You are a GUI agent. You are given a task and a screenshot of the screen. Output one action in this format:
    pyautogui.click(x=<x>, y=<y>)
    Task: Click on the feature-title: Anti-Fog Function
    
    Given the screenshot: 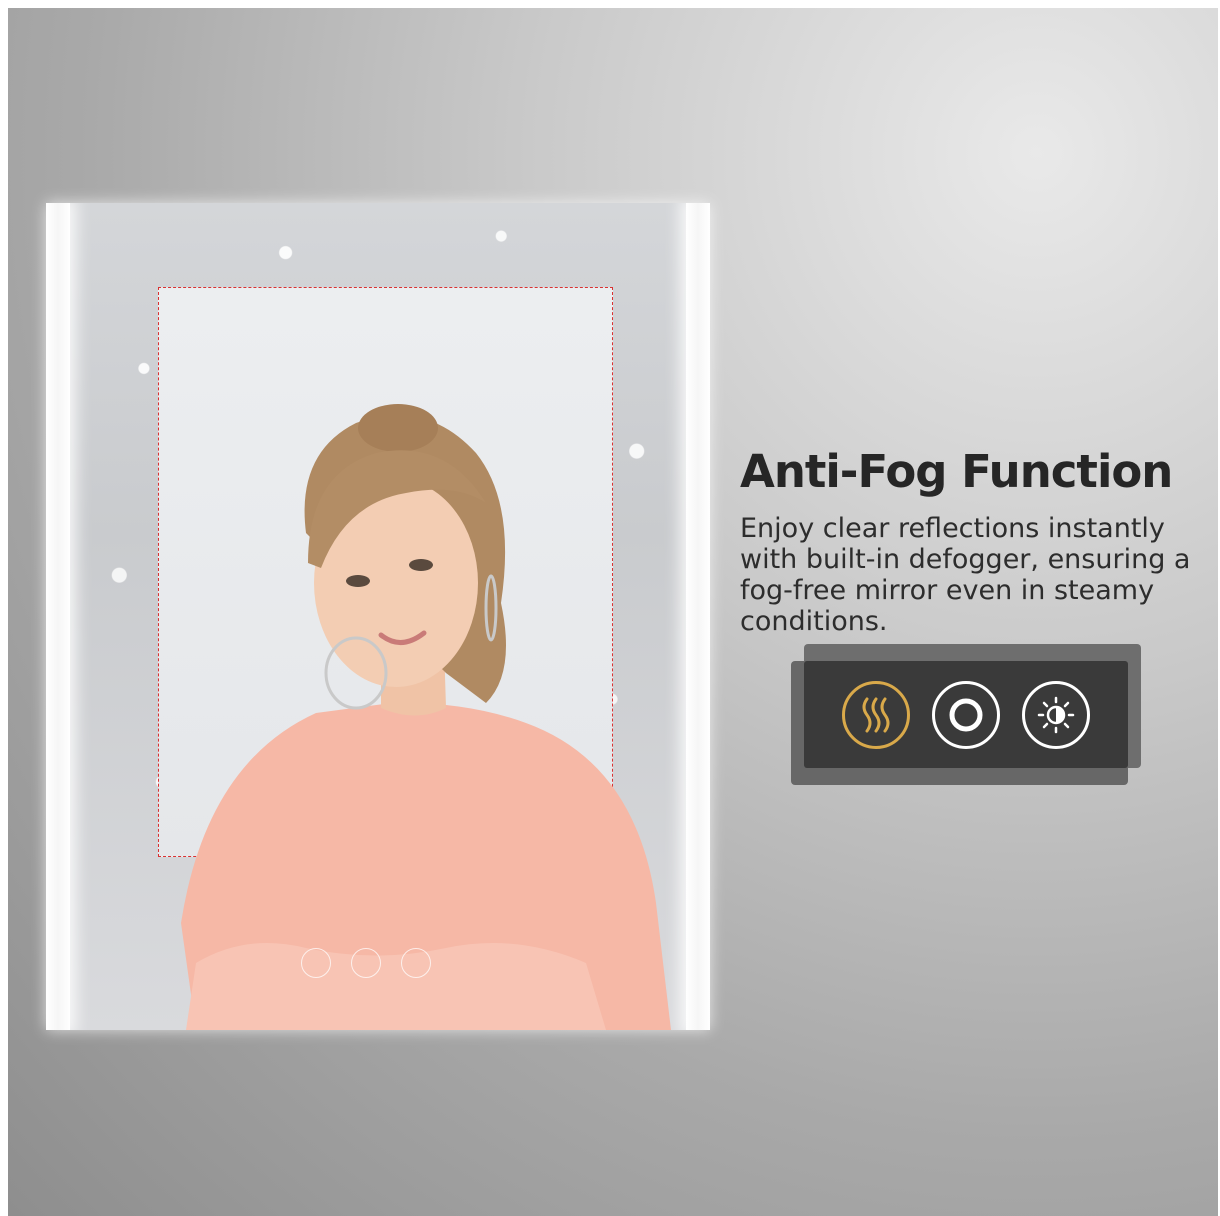 What is the action you would take?
    pyautogui.click(x=956, y=471)
    